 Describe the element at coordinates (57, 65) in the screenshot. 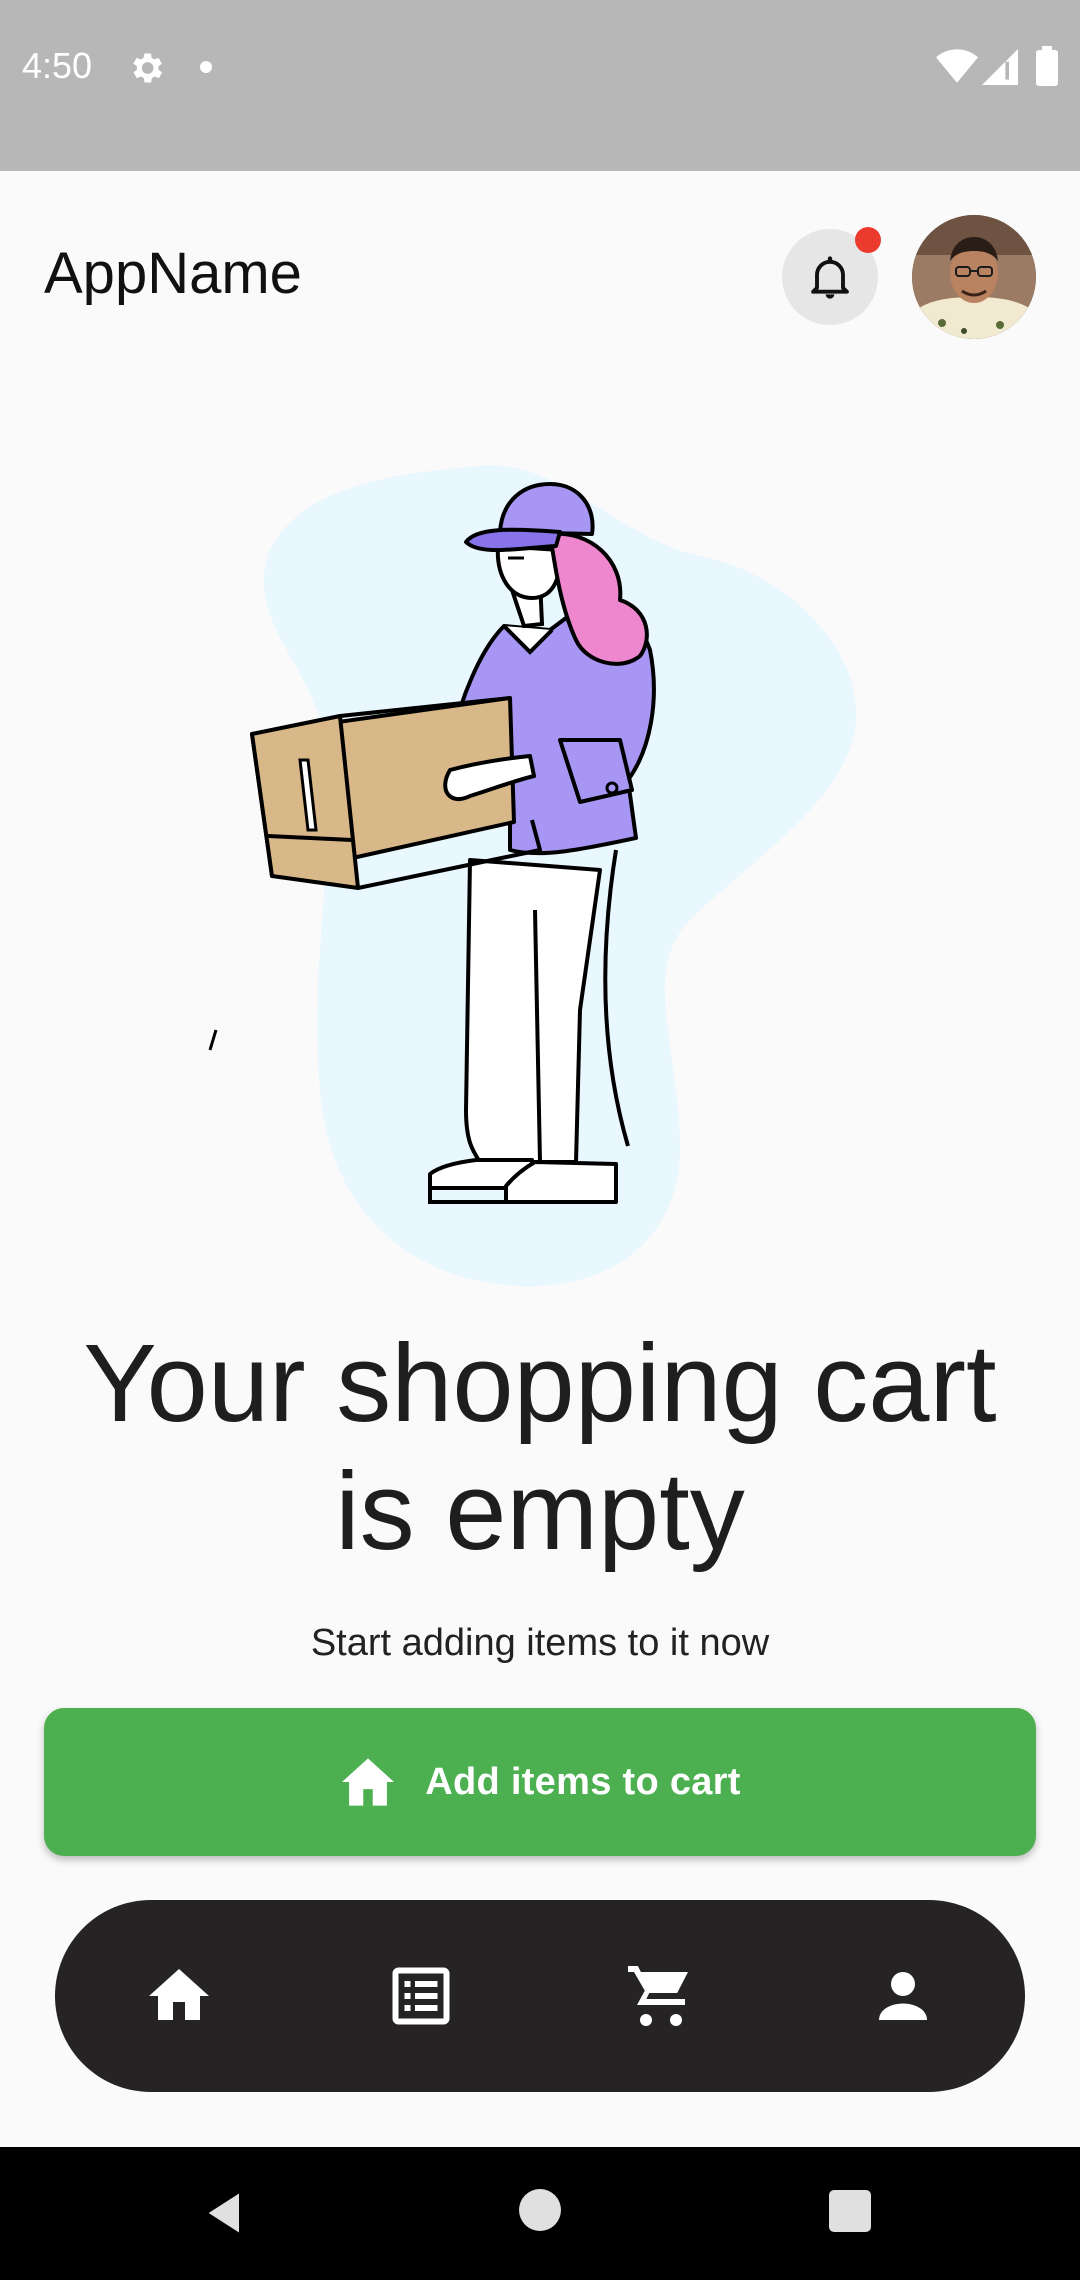

I see `status-time: 4:50` at that location.